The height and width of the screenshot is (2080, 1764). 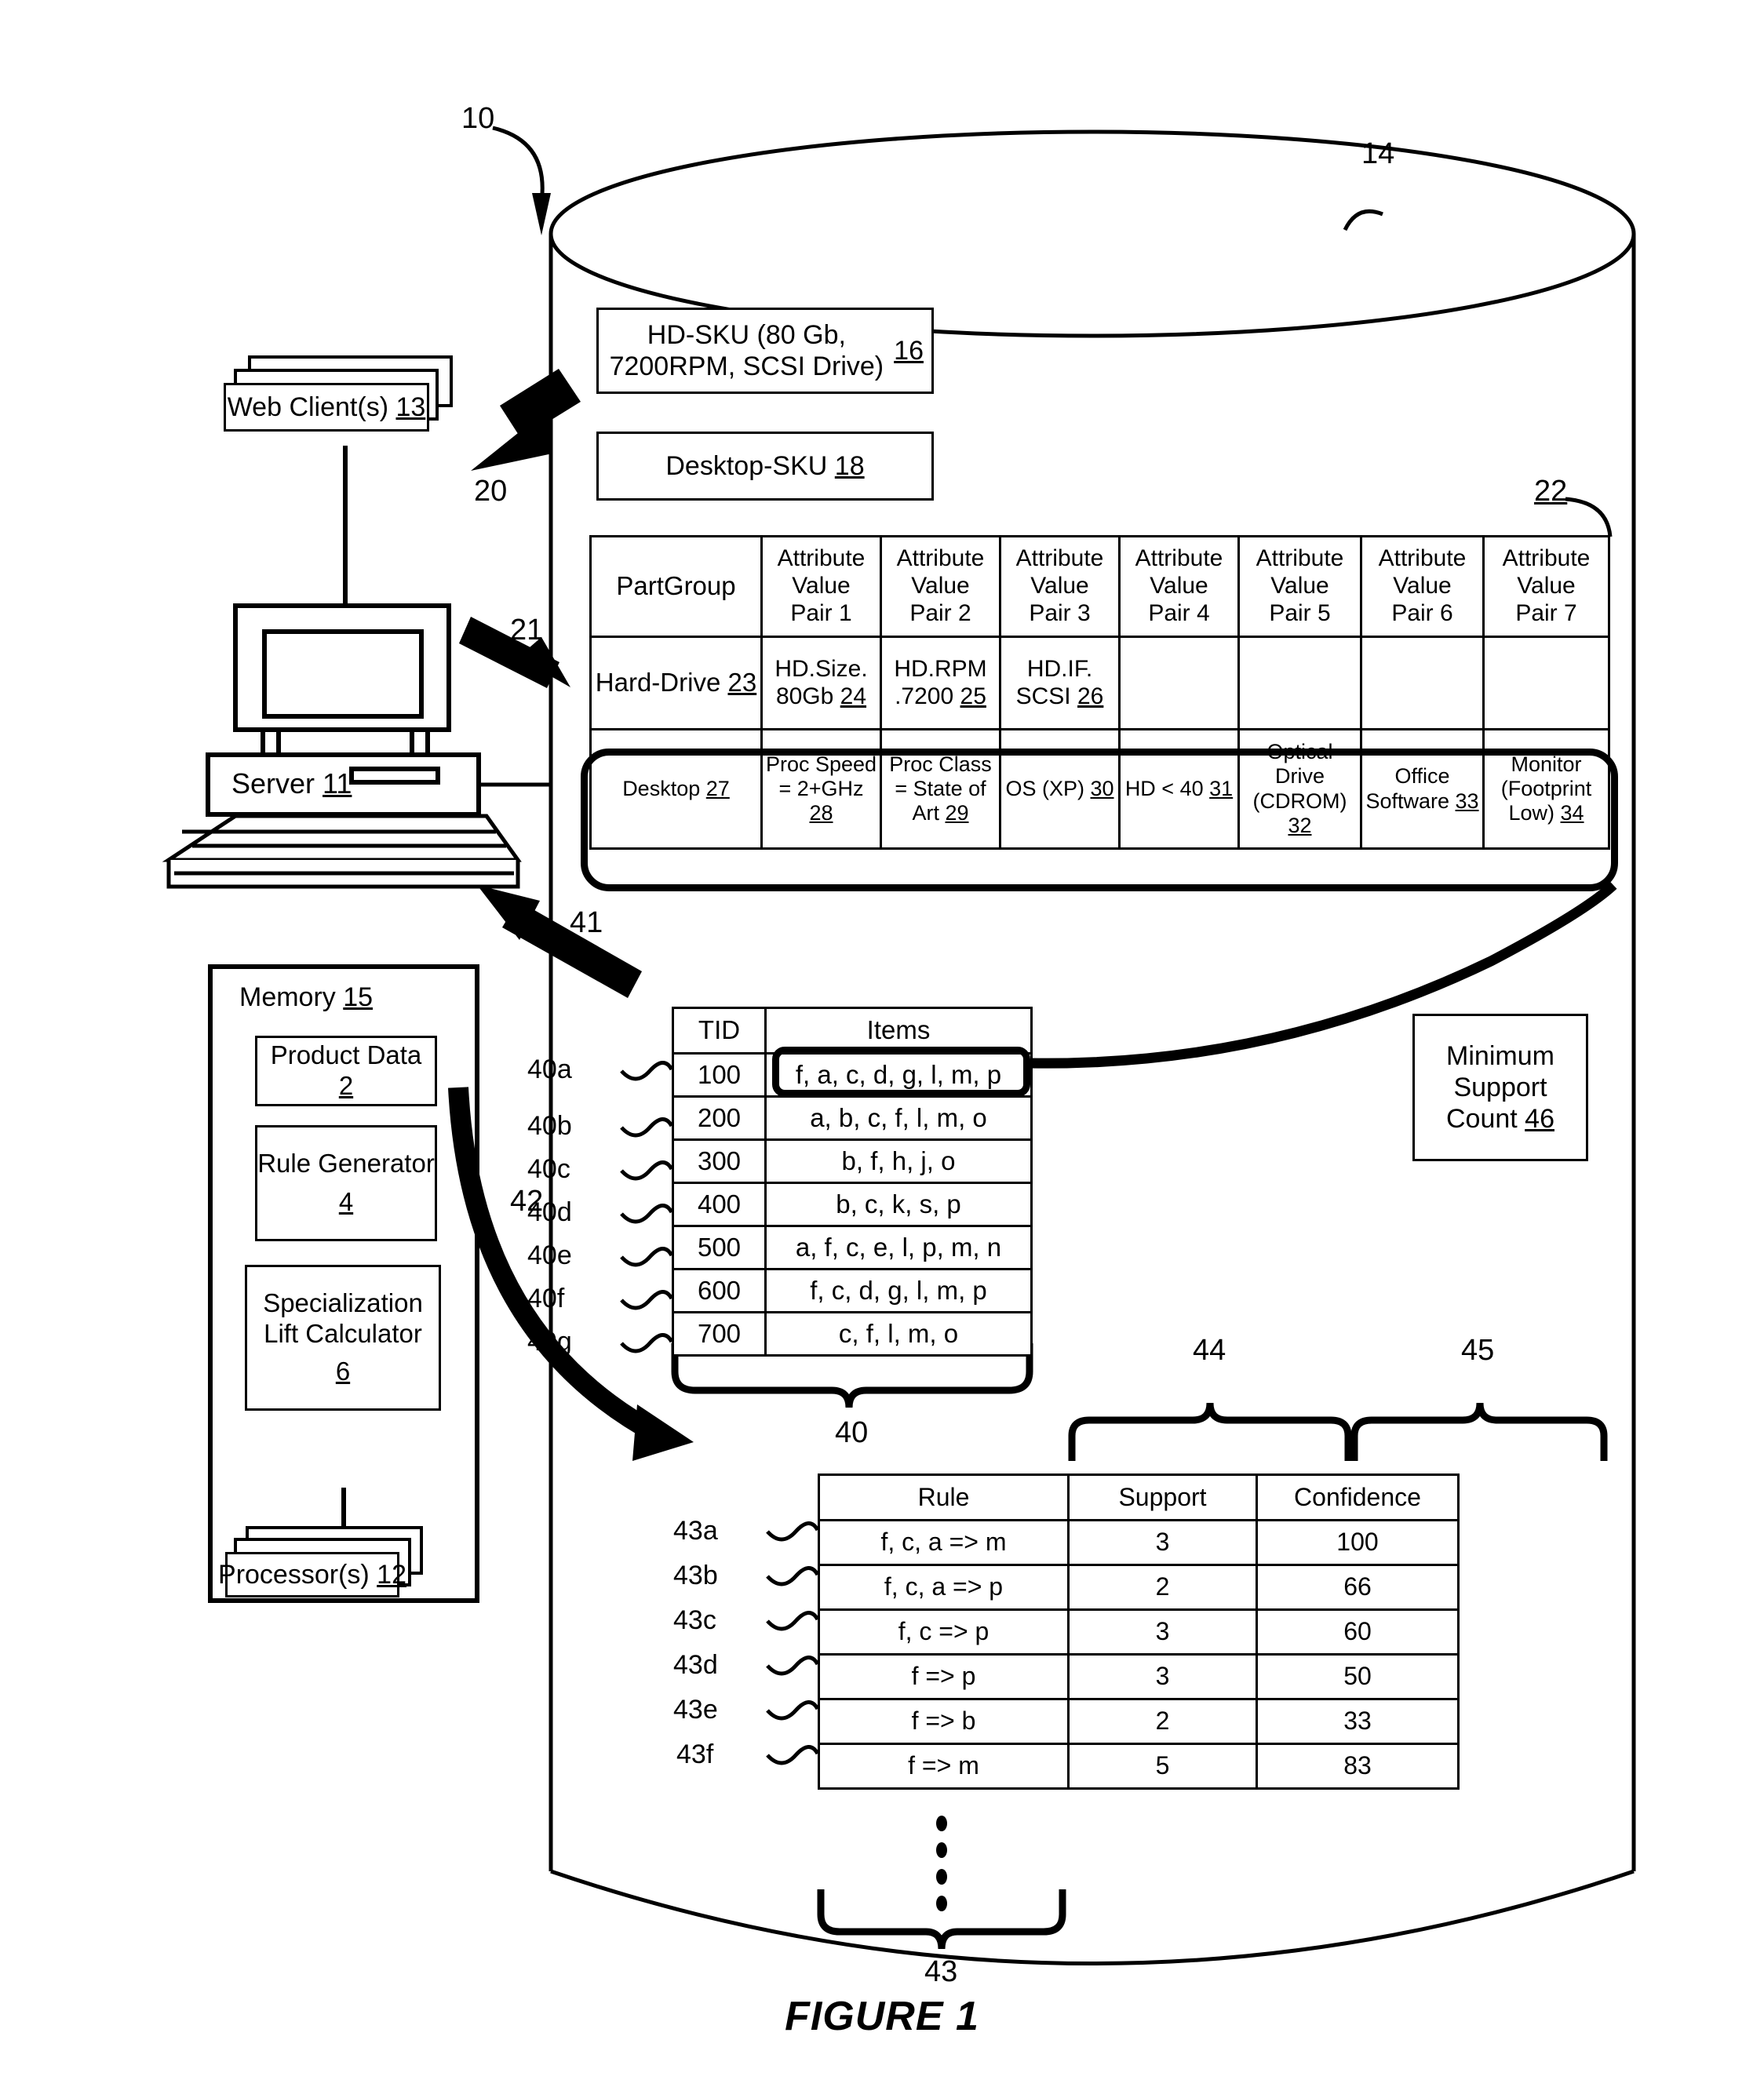 I want to click on memory-module-specialization-lift-calculator: Specialization Lift Calculator 6, so click(x=343, y=1338).